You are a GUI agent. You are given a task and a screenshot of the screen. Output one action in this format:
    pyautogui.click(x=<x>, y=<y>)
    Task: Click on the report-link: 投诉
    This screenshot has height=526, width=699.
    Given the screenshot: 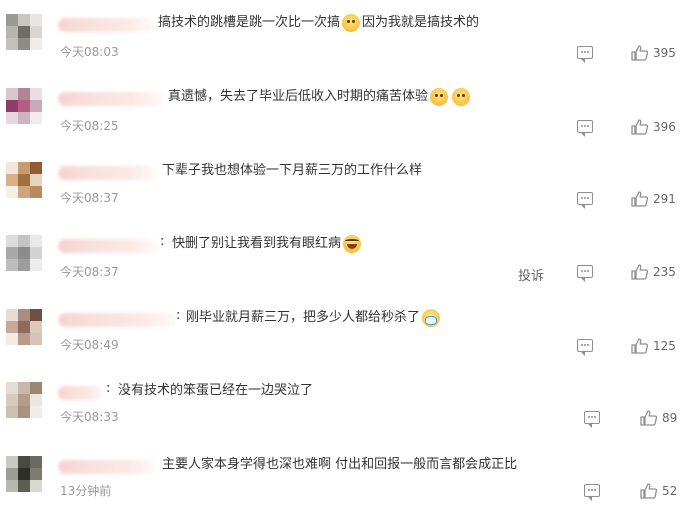 What is the action you would take?
    pyautogui.click(x=531, y=274)
    